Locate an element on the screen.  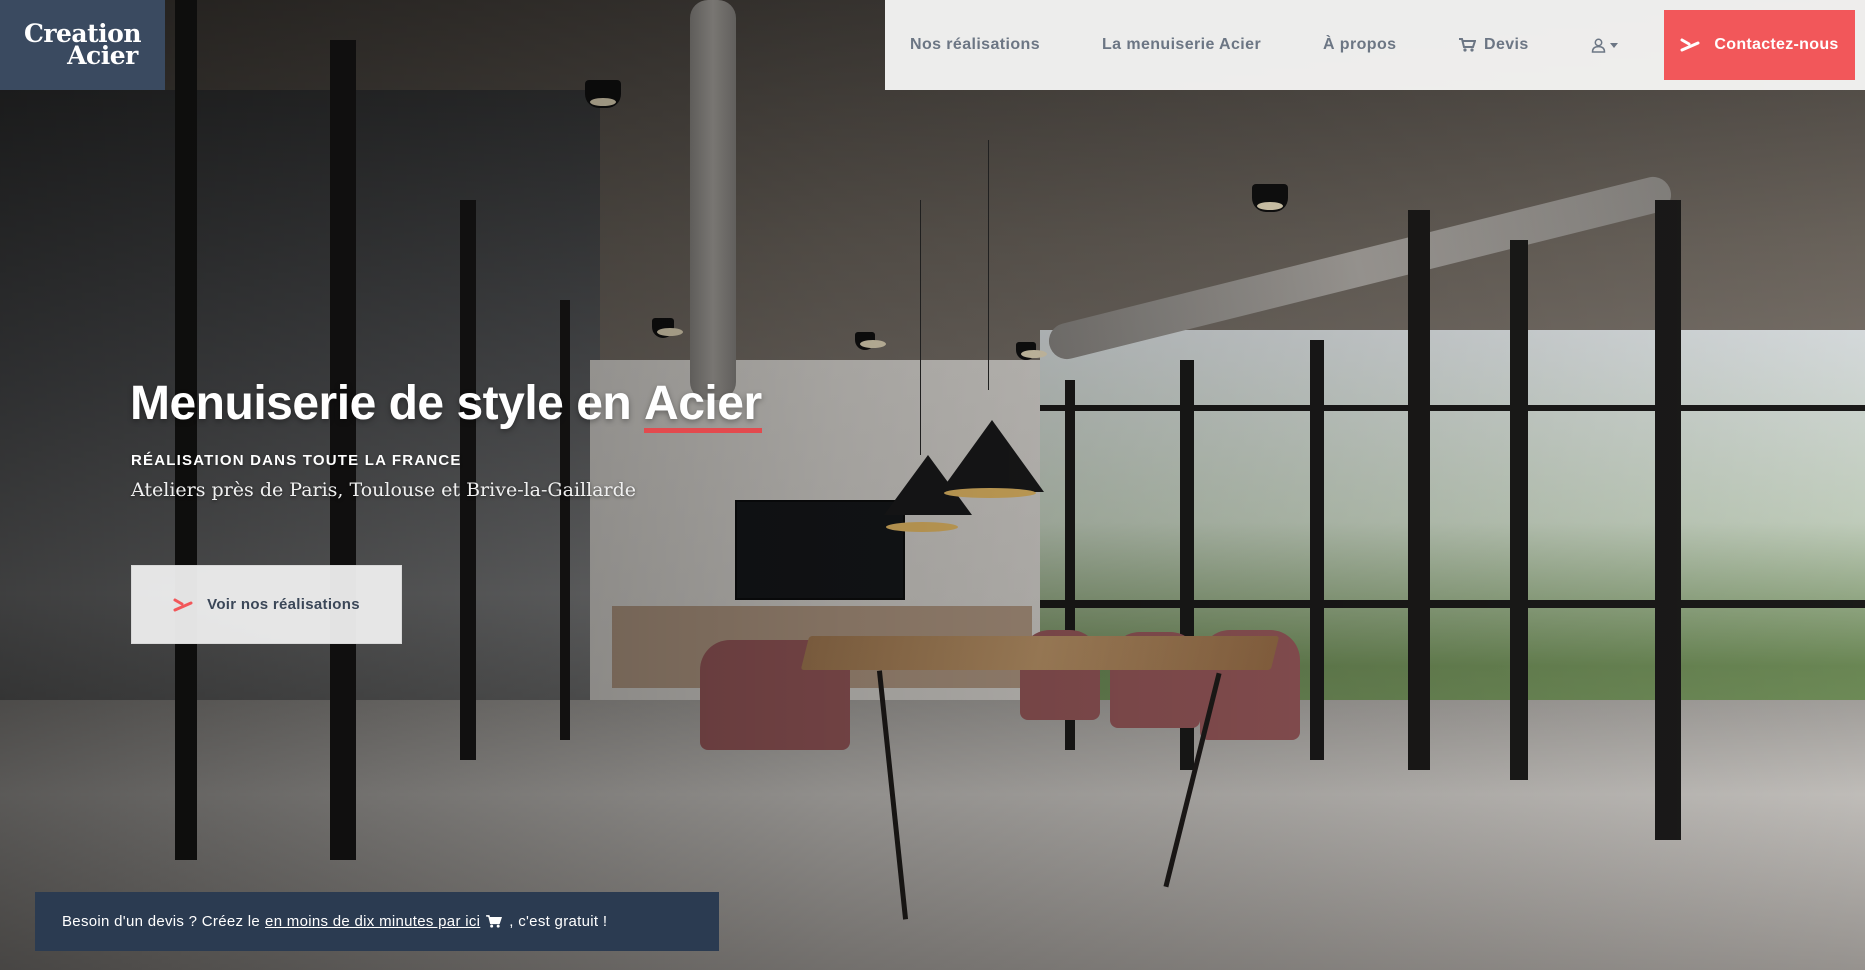
site-logo: Creation Acier is located at coordinates (82, 45).